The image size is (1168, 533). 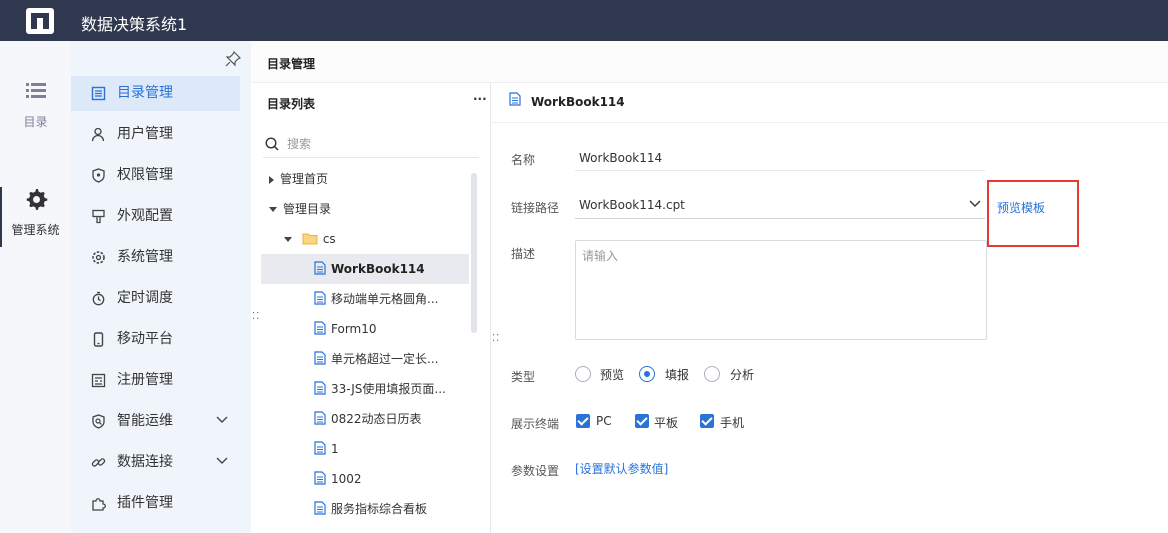 What do you see at coordinates (98, 175) in the screenshot?
I see `shield-icon` at bounding box center [98, 175].